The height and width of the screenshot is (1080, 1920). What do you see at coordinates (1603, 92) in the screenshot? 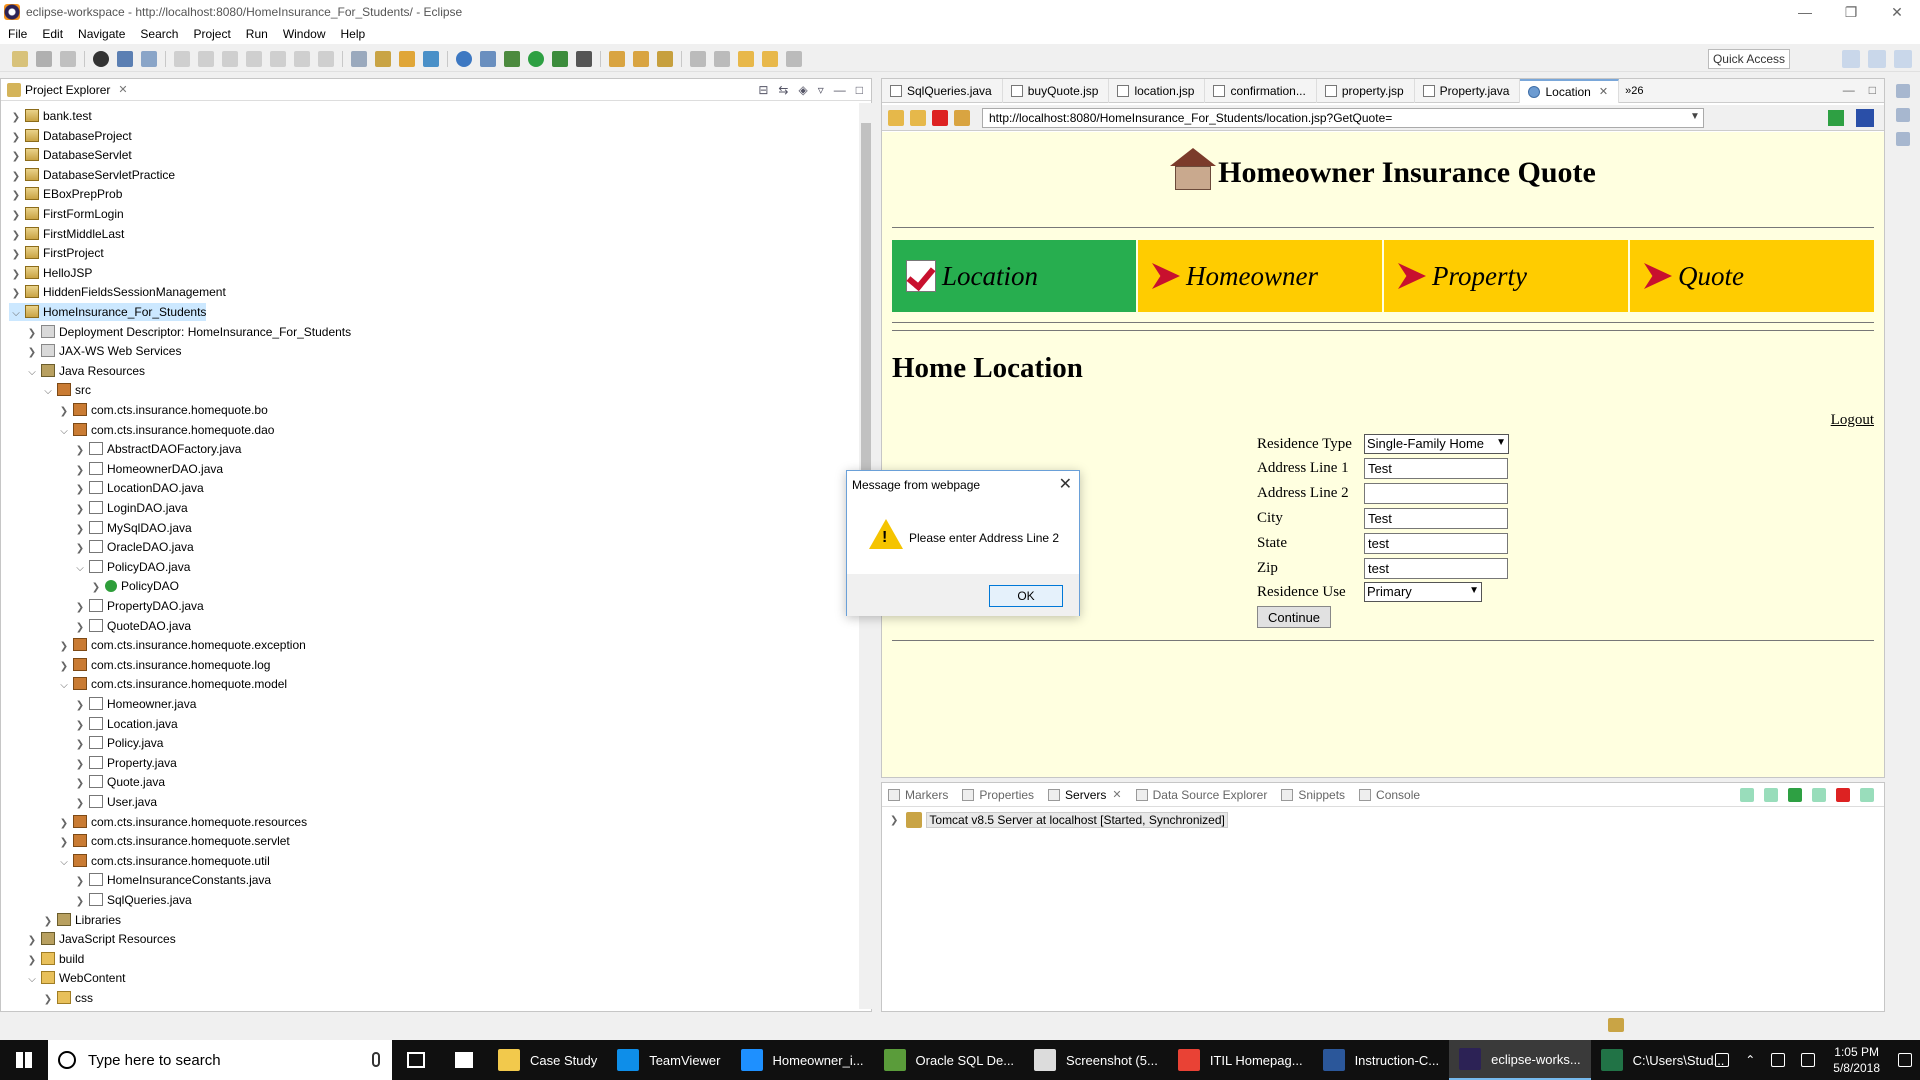
I see `close-tab-icon: ✕` at bounding box center [1603, 92].